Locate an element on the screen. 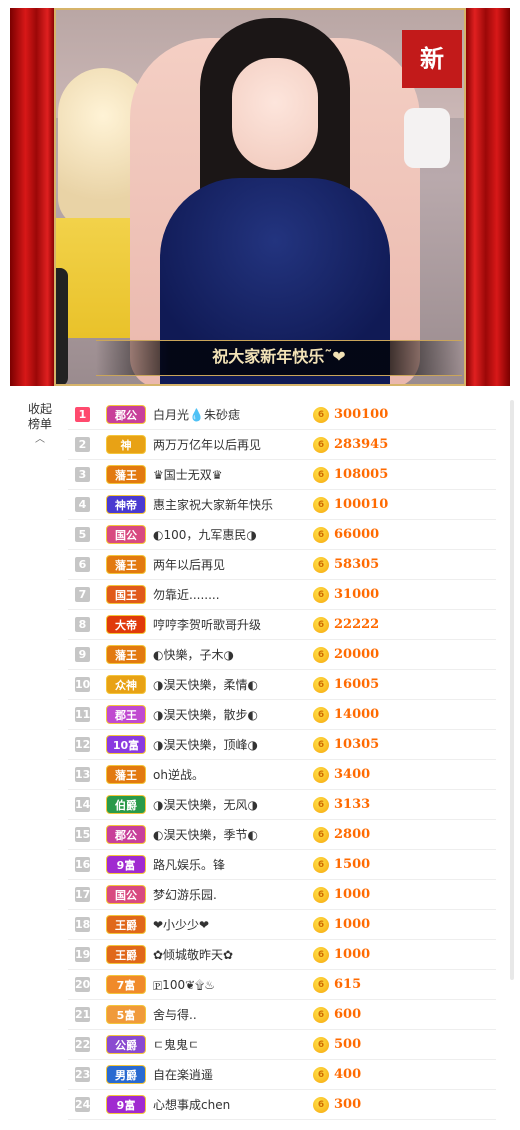 Image resolution: width=520 pixels, height=1130 pixels. noble-badge: 5富 is located at coordinates (126, 1014).